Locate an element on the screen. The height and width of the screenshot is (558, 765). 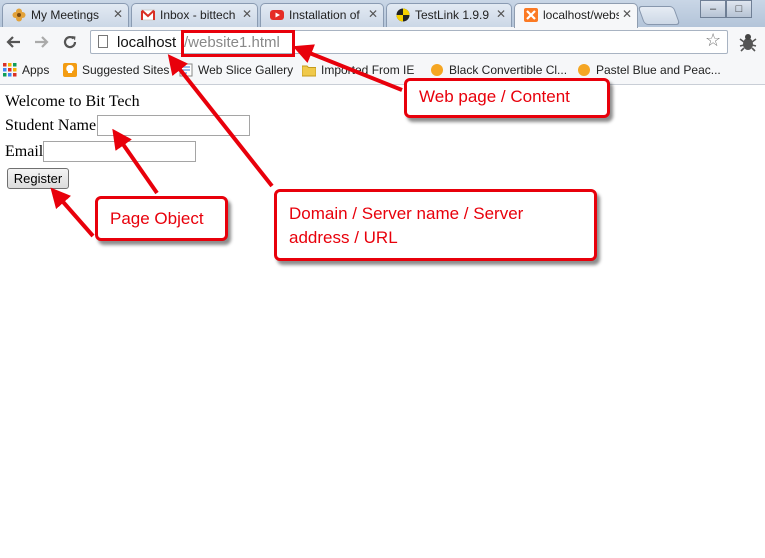
bookmark-apps: Apps is located at coordinates (26, 70).